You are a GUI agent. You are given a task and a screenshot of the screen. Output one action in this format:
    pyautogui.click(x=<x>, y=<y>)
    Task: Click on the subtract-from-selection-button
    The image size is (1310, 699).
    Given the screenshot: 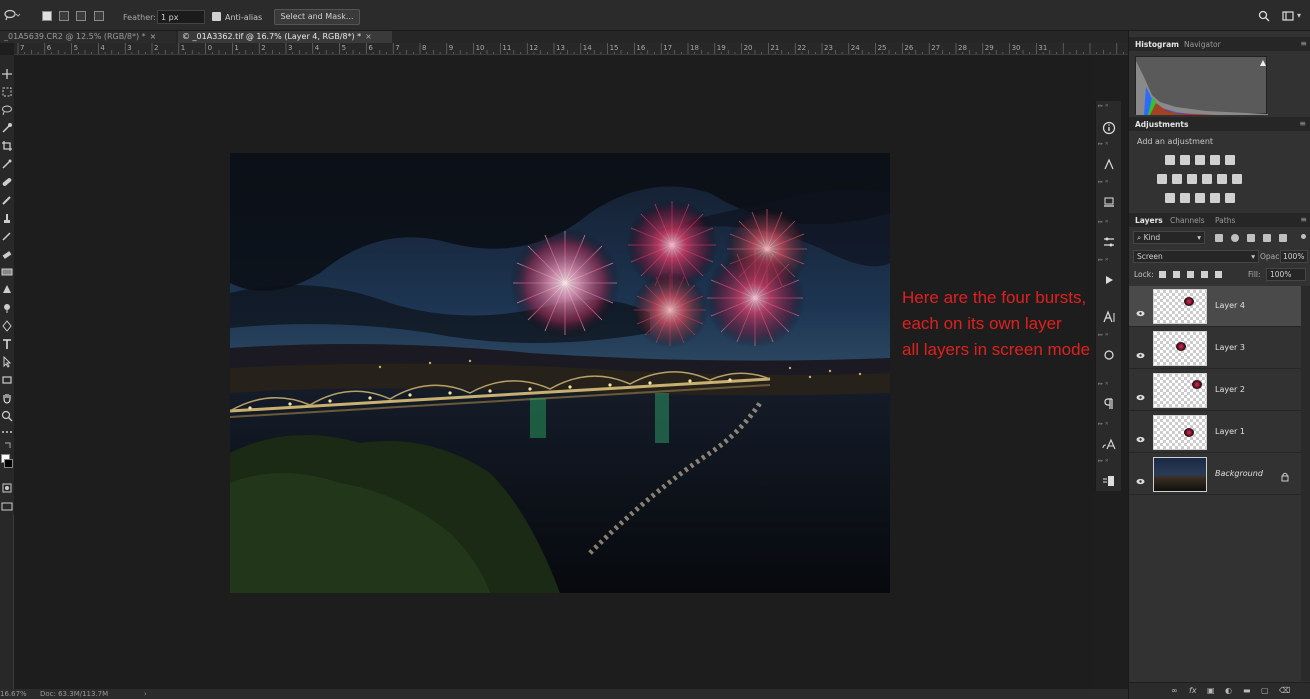 What is the action you would take?
    pyautogui.click(x=81, y=16)
    